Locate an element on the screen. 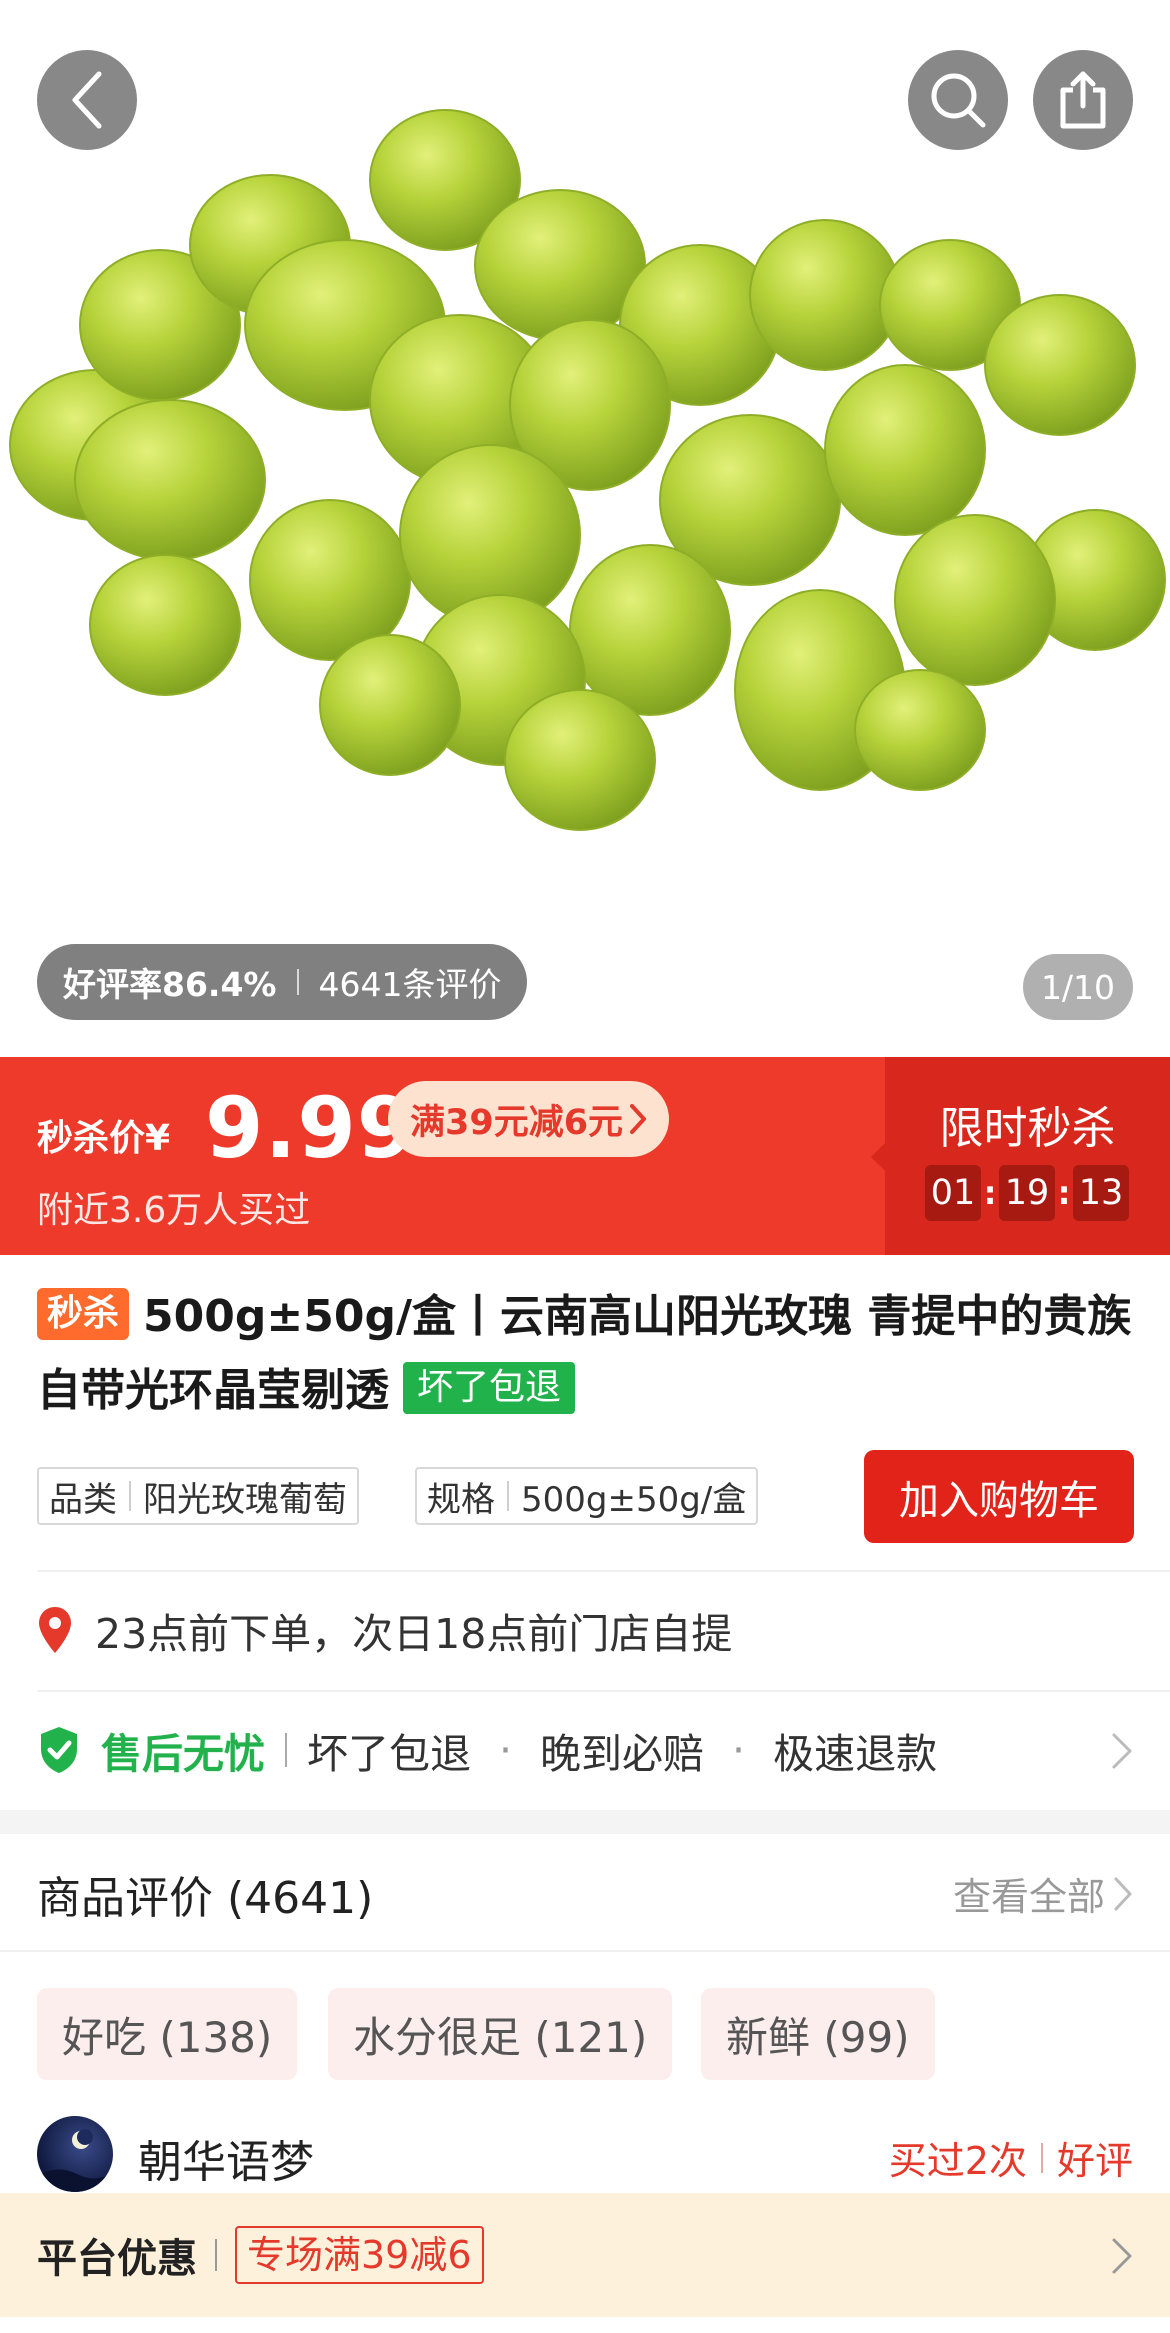 This screenshot has height=2333, width=1170. product-title: 秒杀 500g±50g/盒丨云南高山阳光玫瑰 青提中的贵族自带光环晶莹剔透 坏了包退 is located at coordinates (587, 1354).